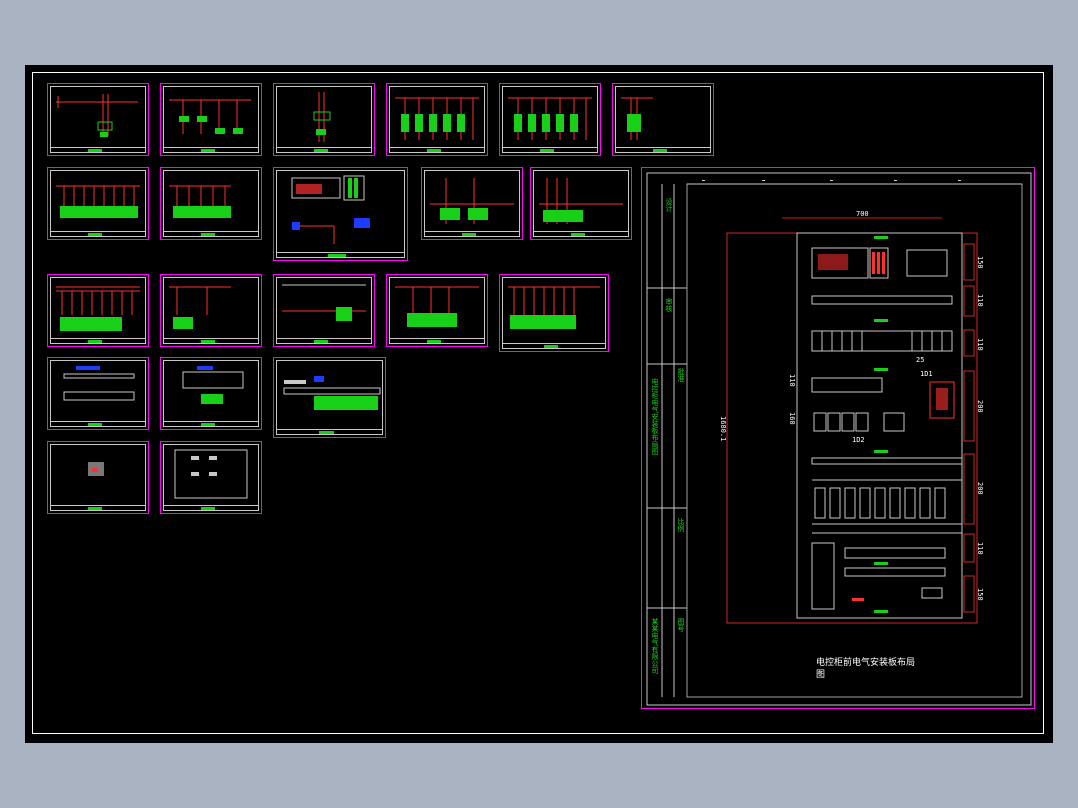  Describe the element at coordinates (437, 306) in the screenshot. I see `sheet-15-wiring` at that location.